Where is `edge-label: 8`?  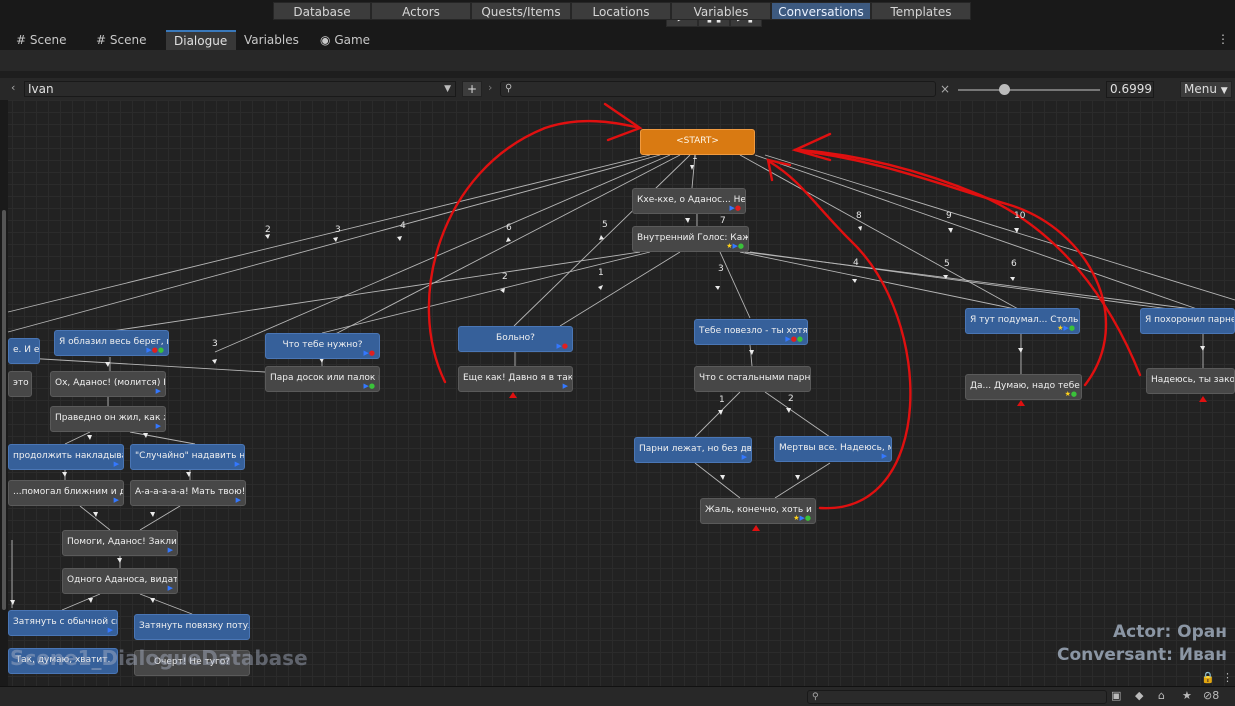
edge-label: 8 is located at coordinates (859, 216).